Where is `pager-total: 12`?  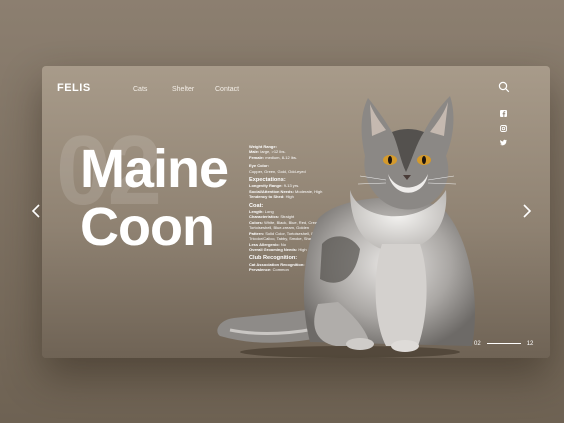 pager-total: 12 is located at coordinates (530, 344).